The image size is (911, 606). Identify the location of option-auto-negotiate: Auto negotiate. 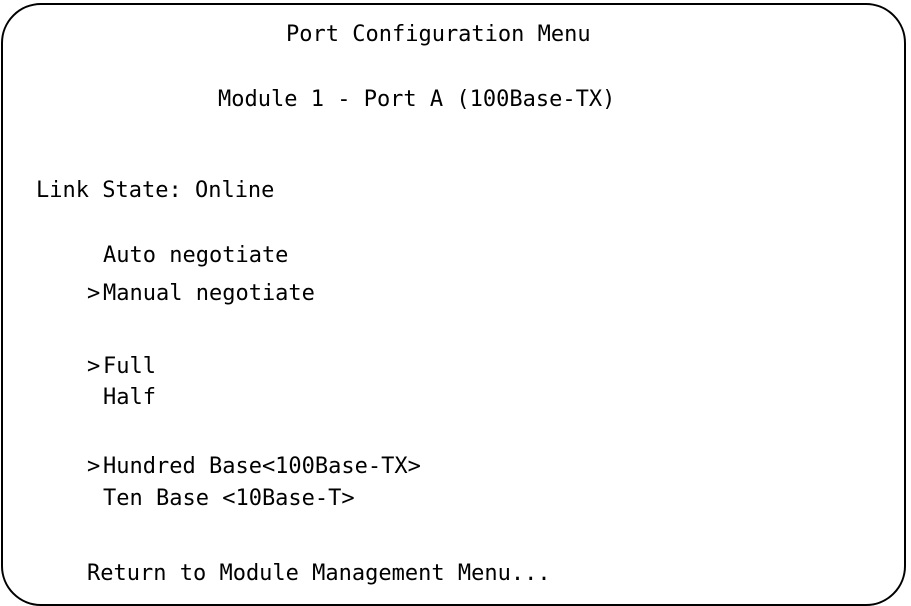
(195, 256).